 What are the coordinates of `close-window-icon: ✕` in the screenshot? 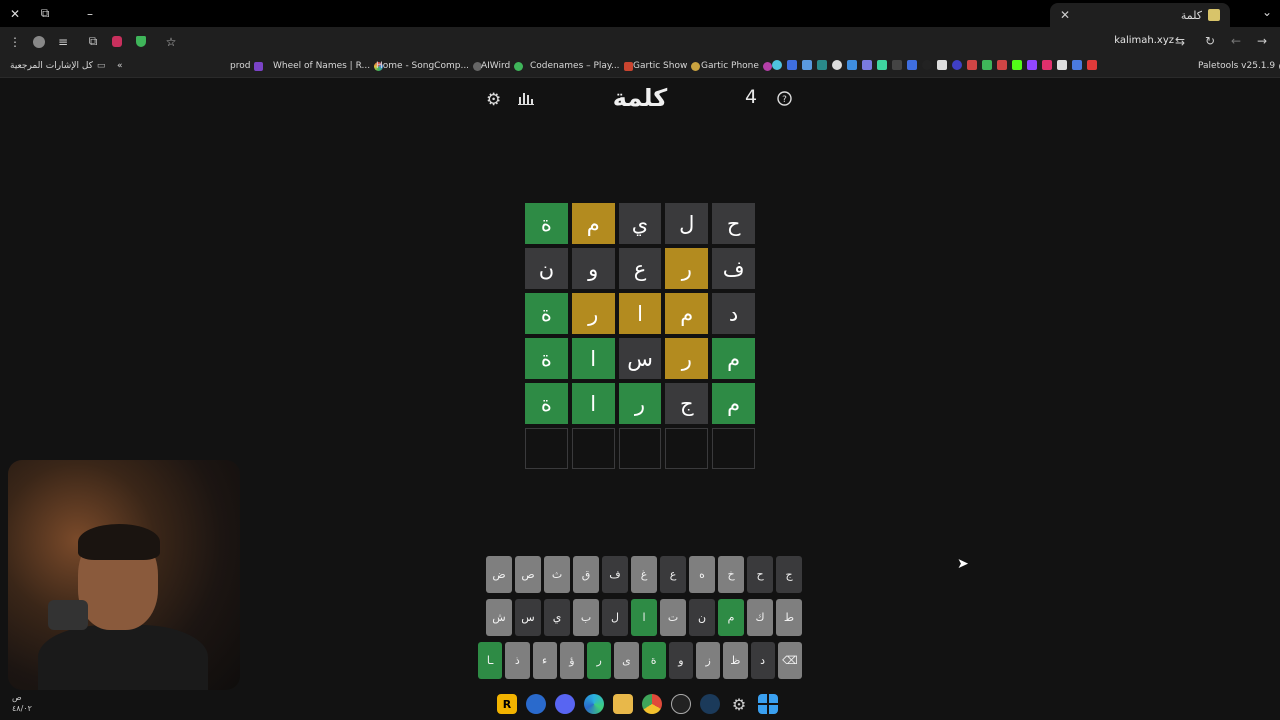 It's located at (15, 13).